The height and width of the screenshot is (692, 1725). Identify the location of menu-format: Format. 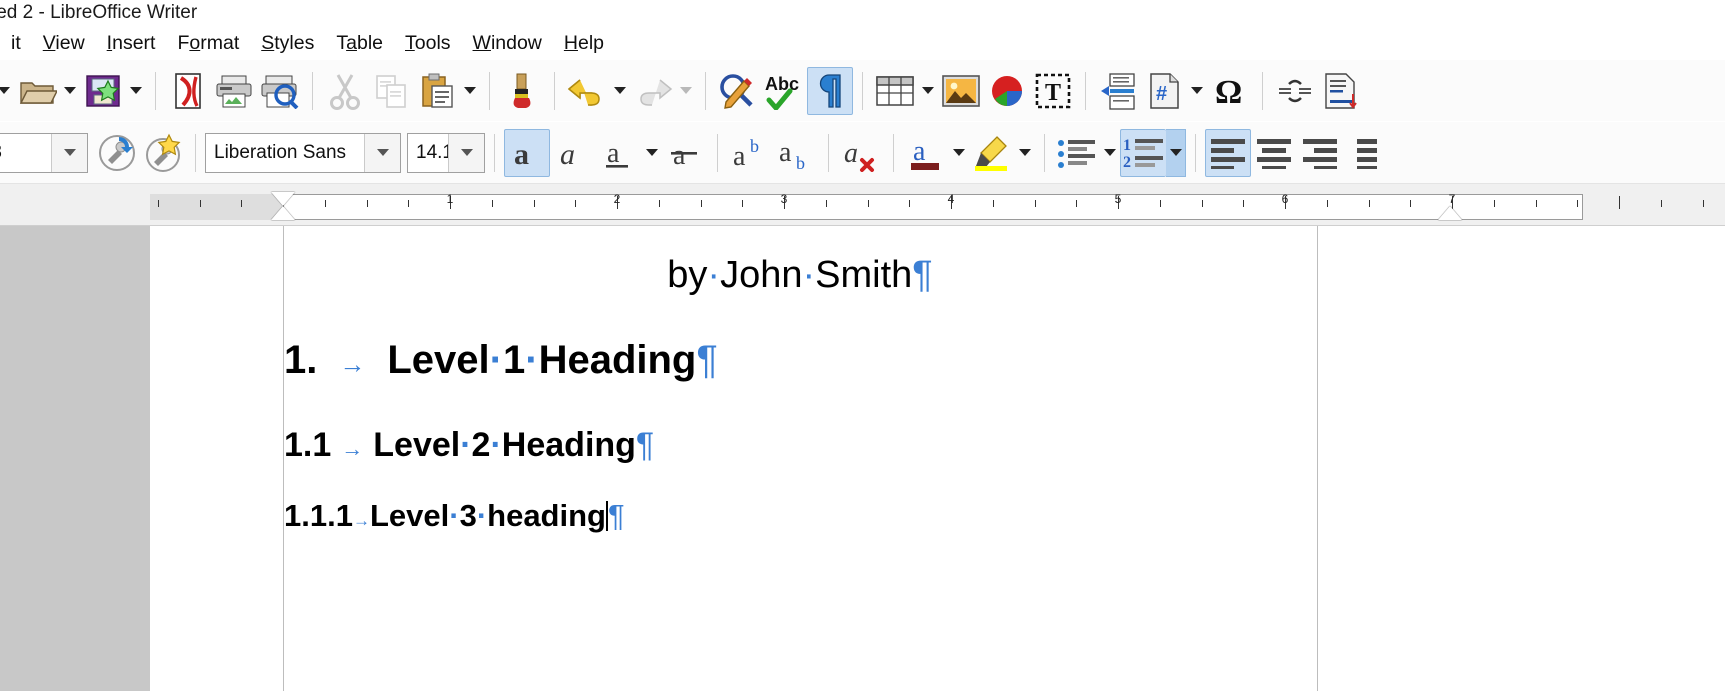
(208, 43).